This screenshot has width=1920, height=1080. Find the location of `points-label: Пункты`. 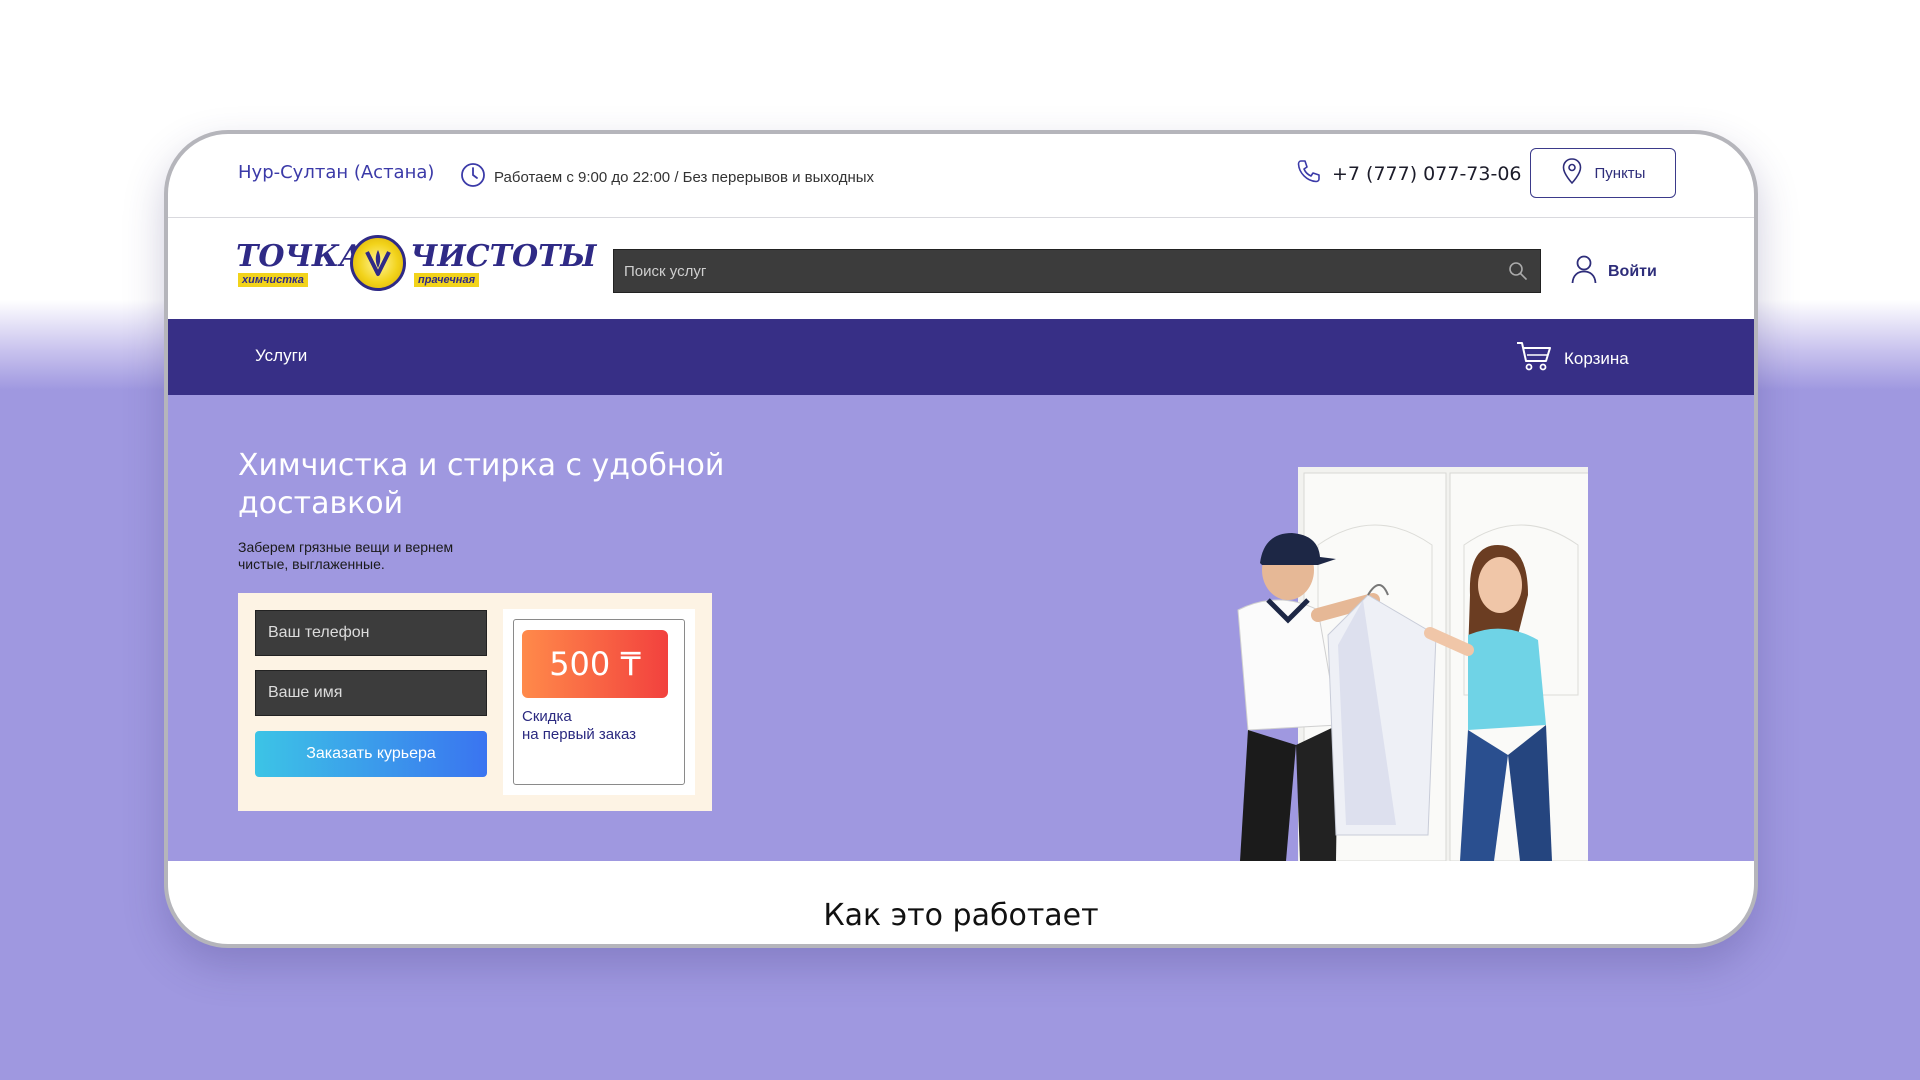

points-label: Пункты is located at coordinates (1620, 173).